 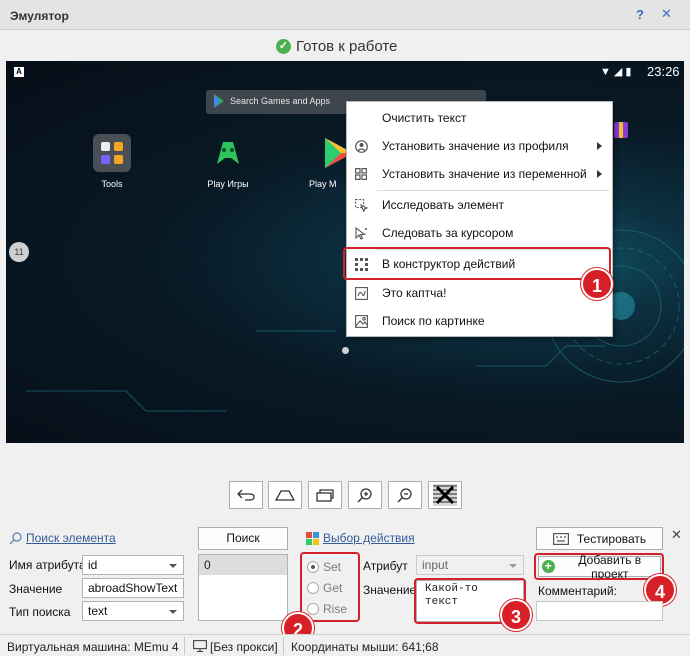 I want to click on zoom-in-icon, so click(x=364, y=495).